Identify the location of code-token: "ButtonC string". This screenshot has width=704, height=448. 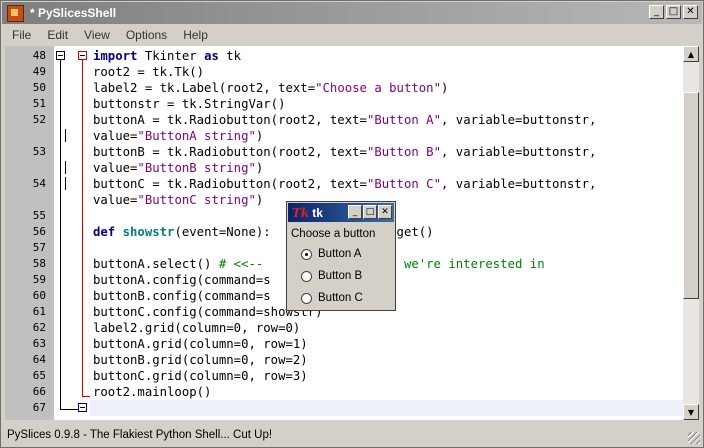
(196, 200).